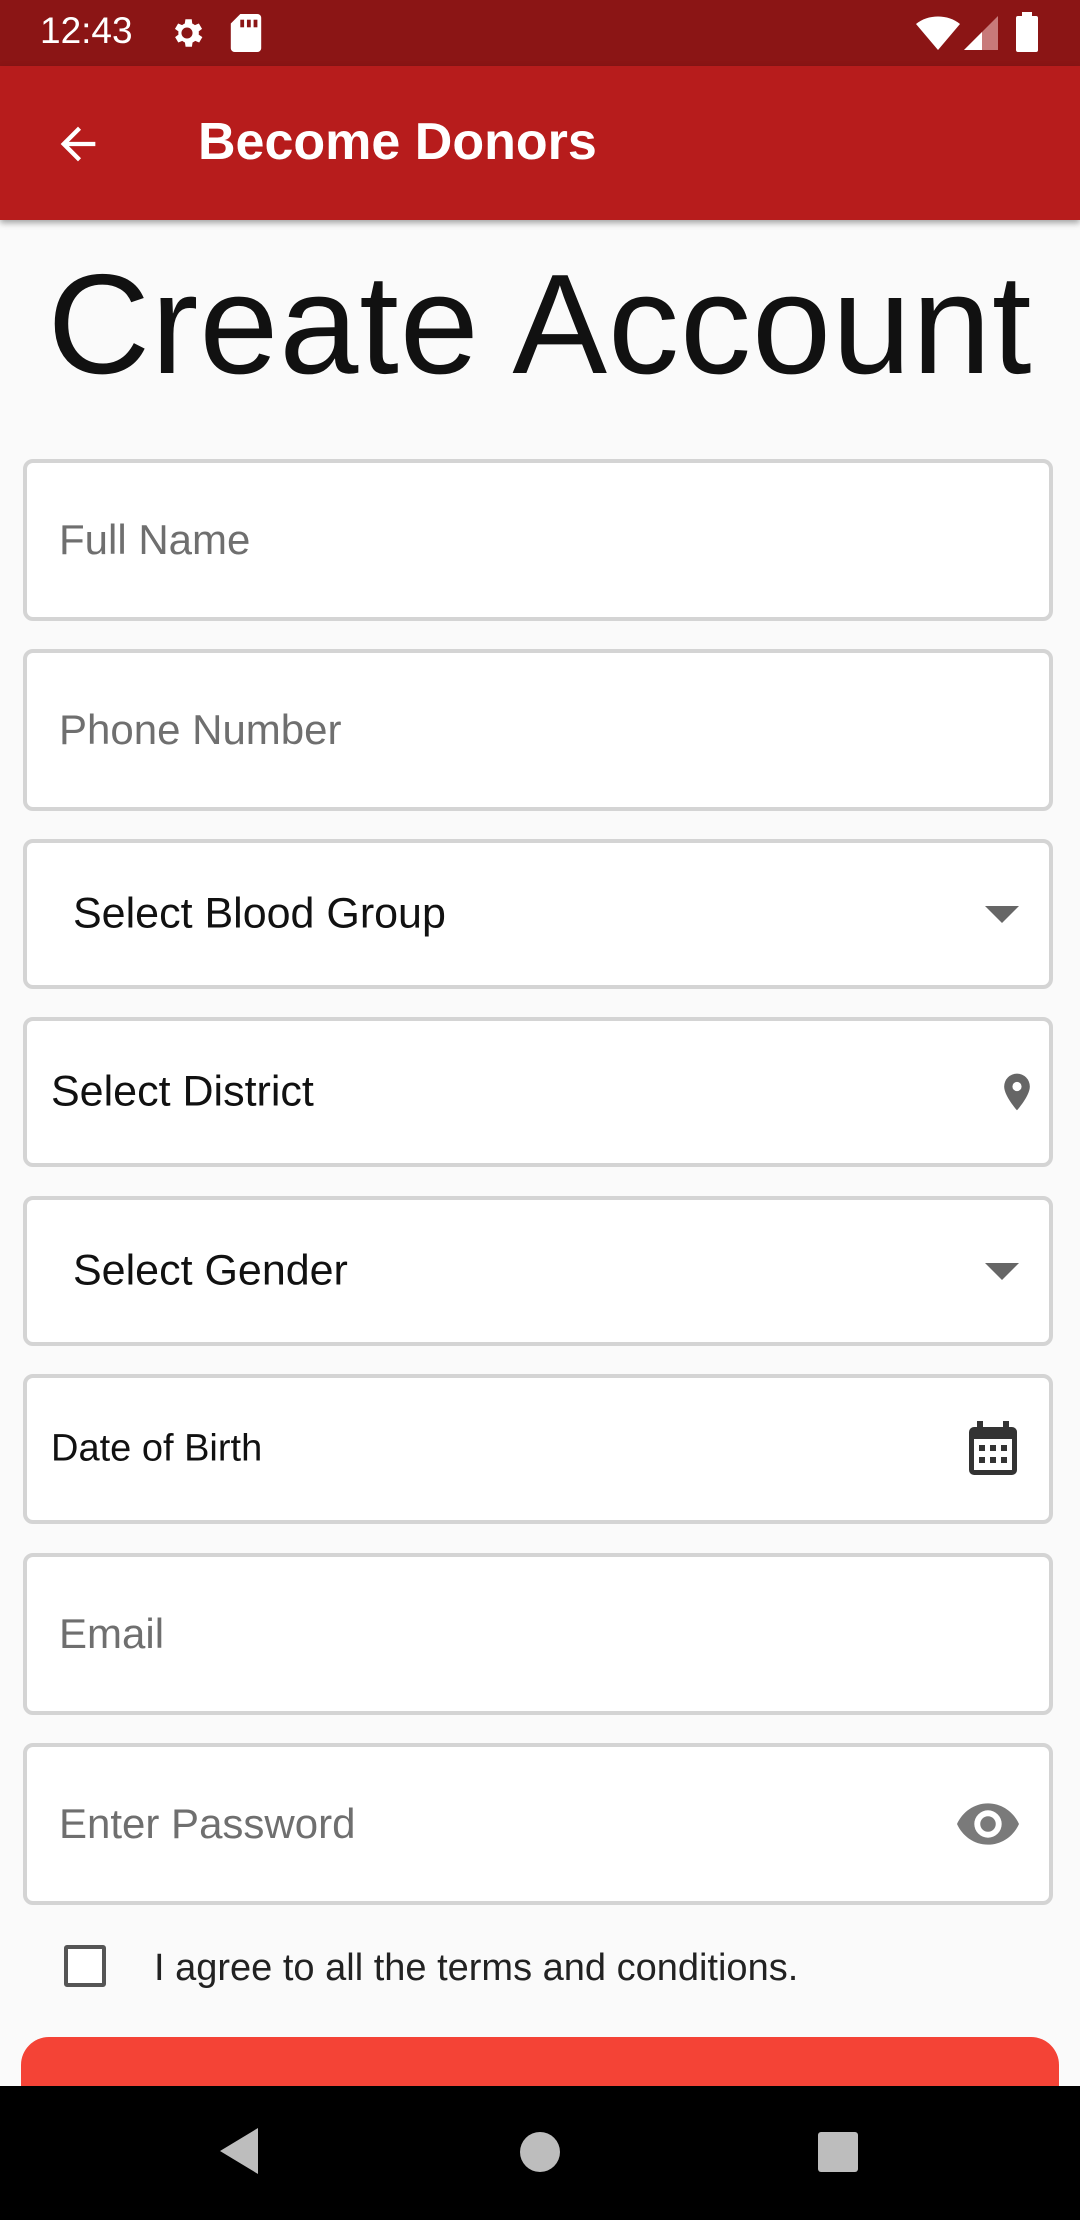 This screenshot has height=2220, width=1080. I want to click on date-of-birth-label: Date of Birth, so click(157, 1448).